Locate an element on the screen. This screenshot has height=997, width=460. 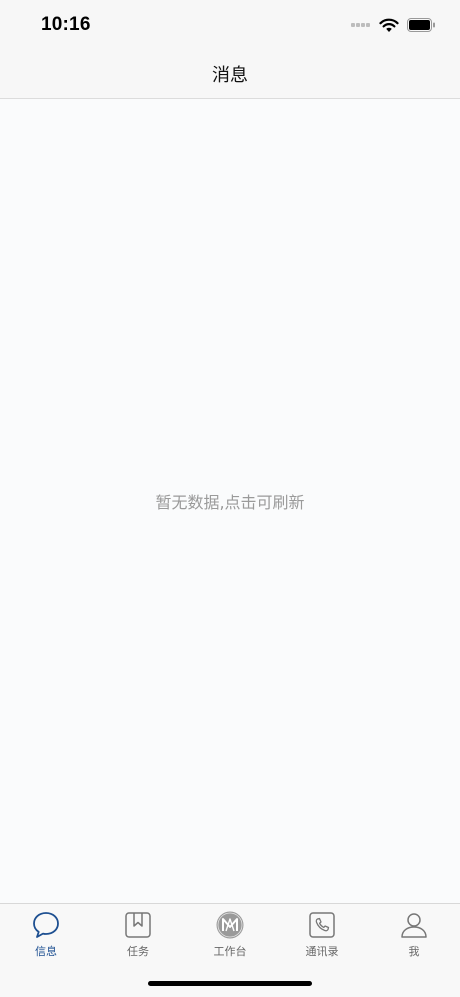
phone-contacts-icon is located at coordinates (322, 925).